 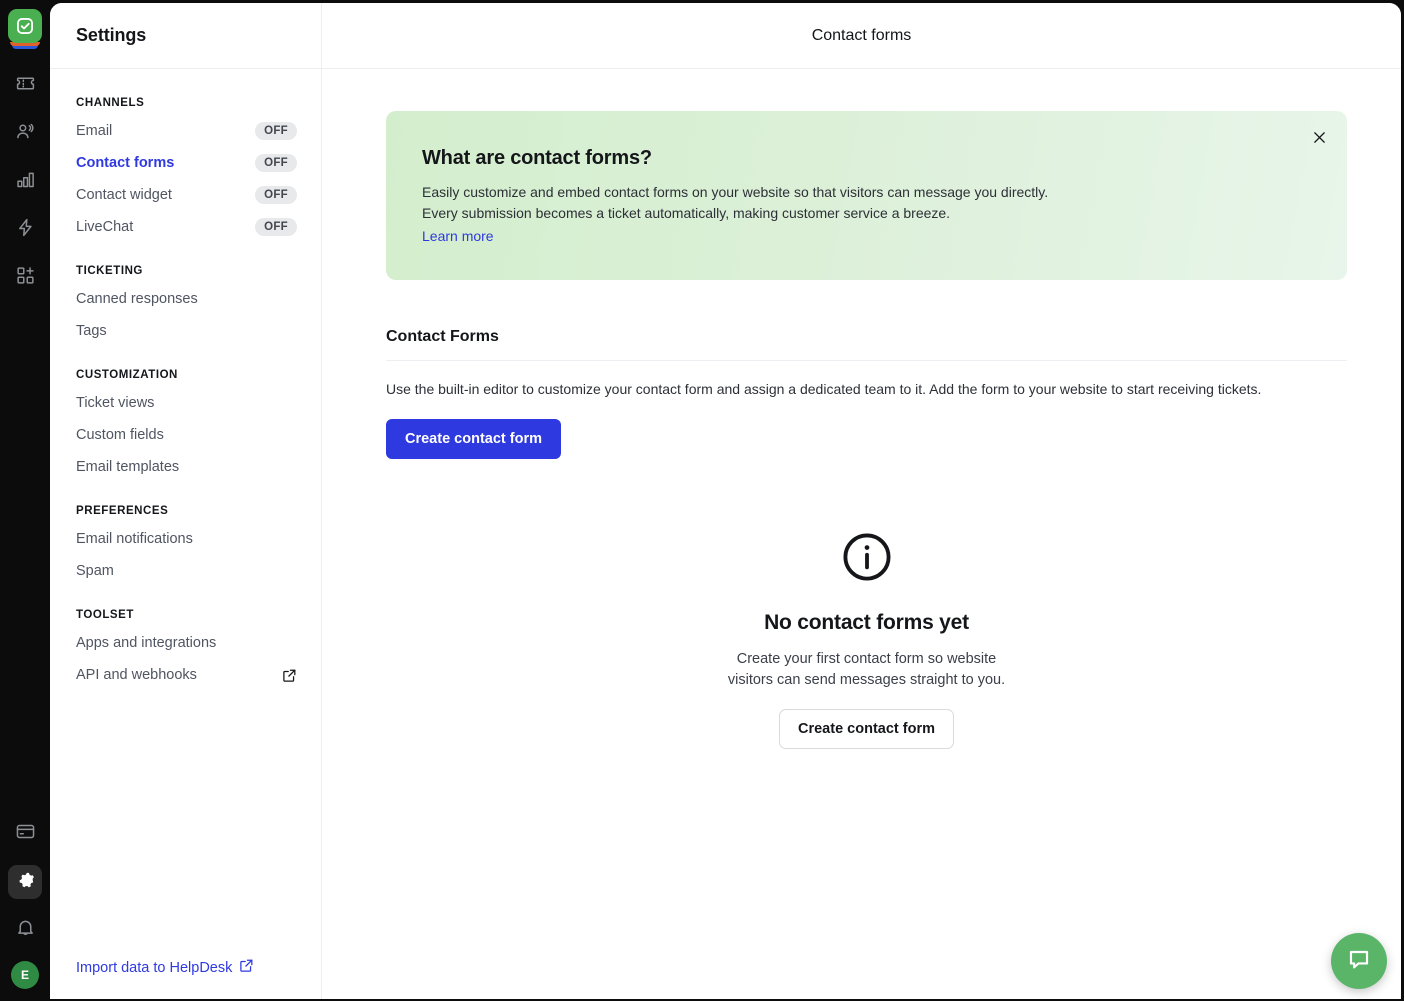 I want to click on close-icon, so click(x=1319, y=137).